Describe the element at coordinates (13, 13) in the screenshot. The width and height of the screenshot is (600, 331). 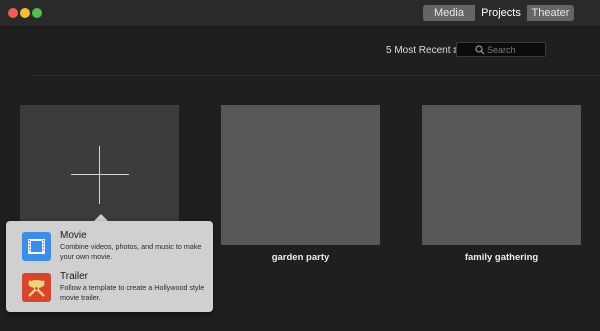
I see `close-window-button` at that location.